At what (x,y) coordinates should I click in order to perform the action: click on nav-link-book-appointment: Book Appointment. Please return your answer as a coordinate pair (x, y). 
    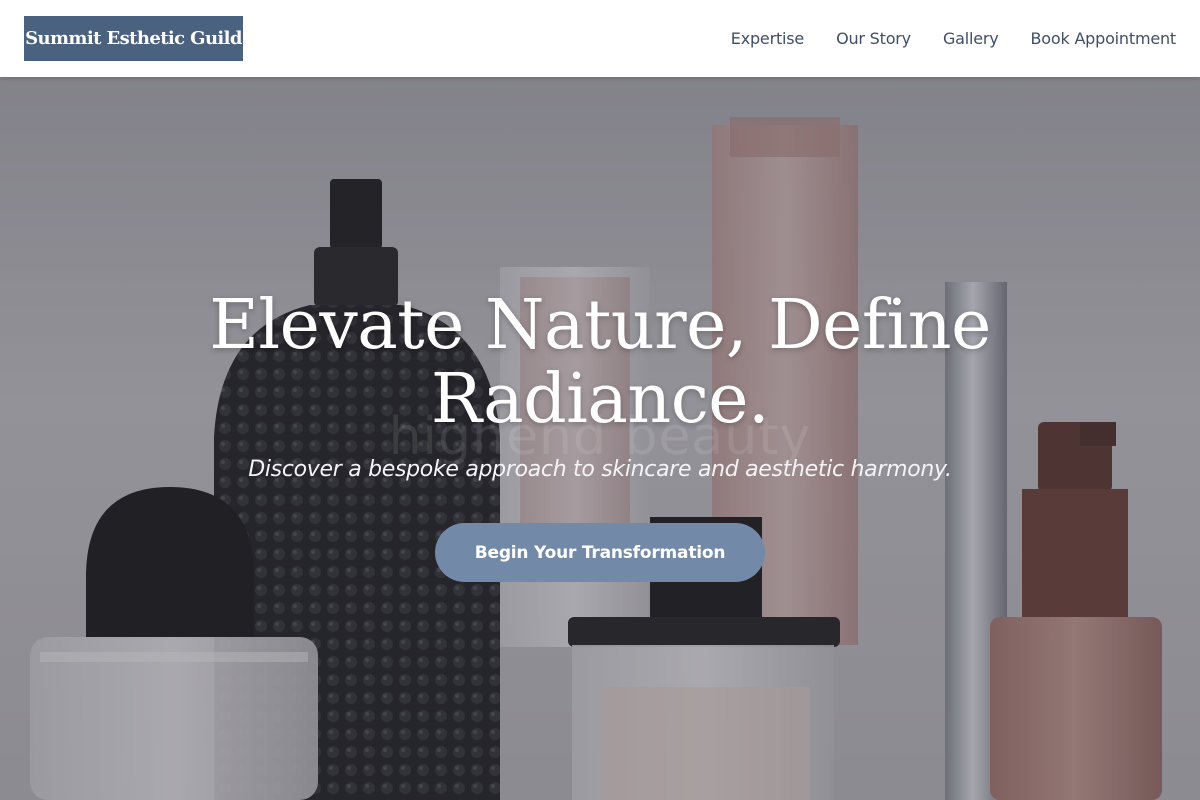
    Looking at the image, I should click on (1104, 38).